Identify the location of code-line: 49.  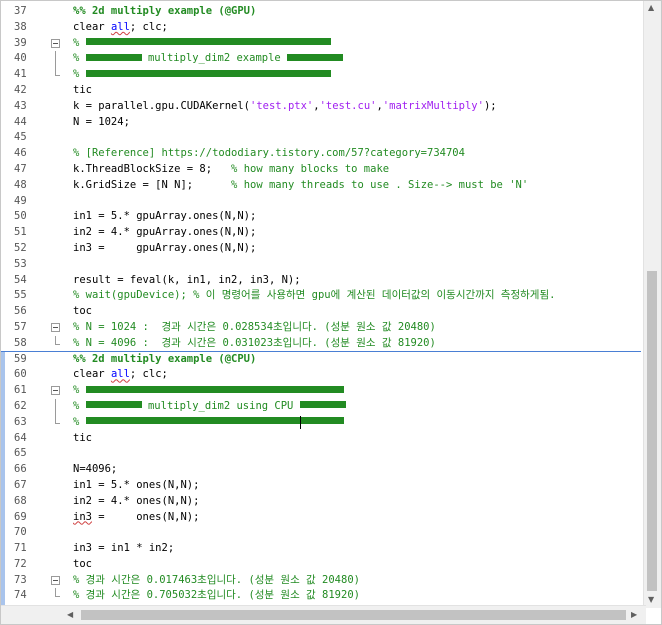
(321, 202).